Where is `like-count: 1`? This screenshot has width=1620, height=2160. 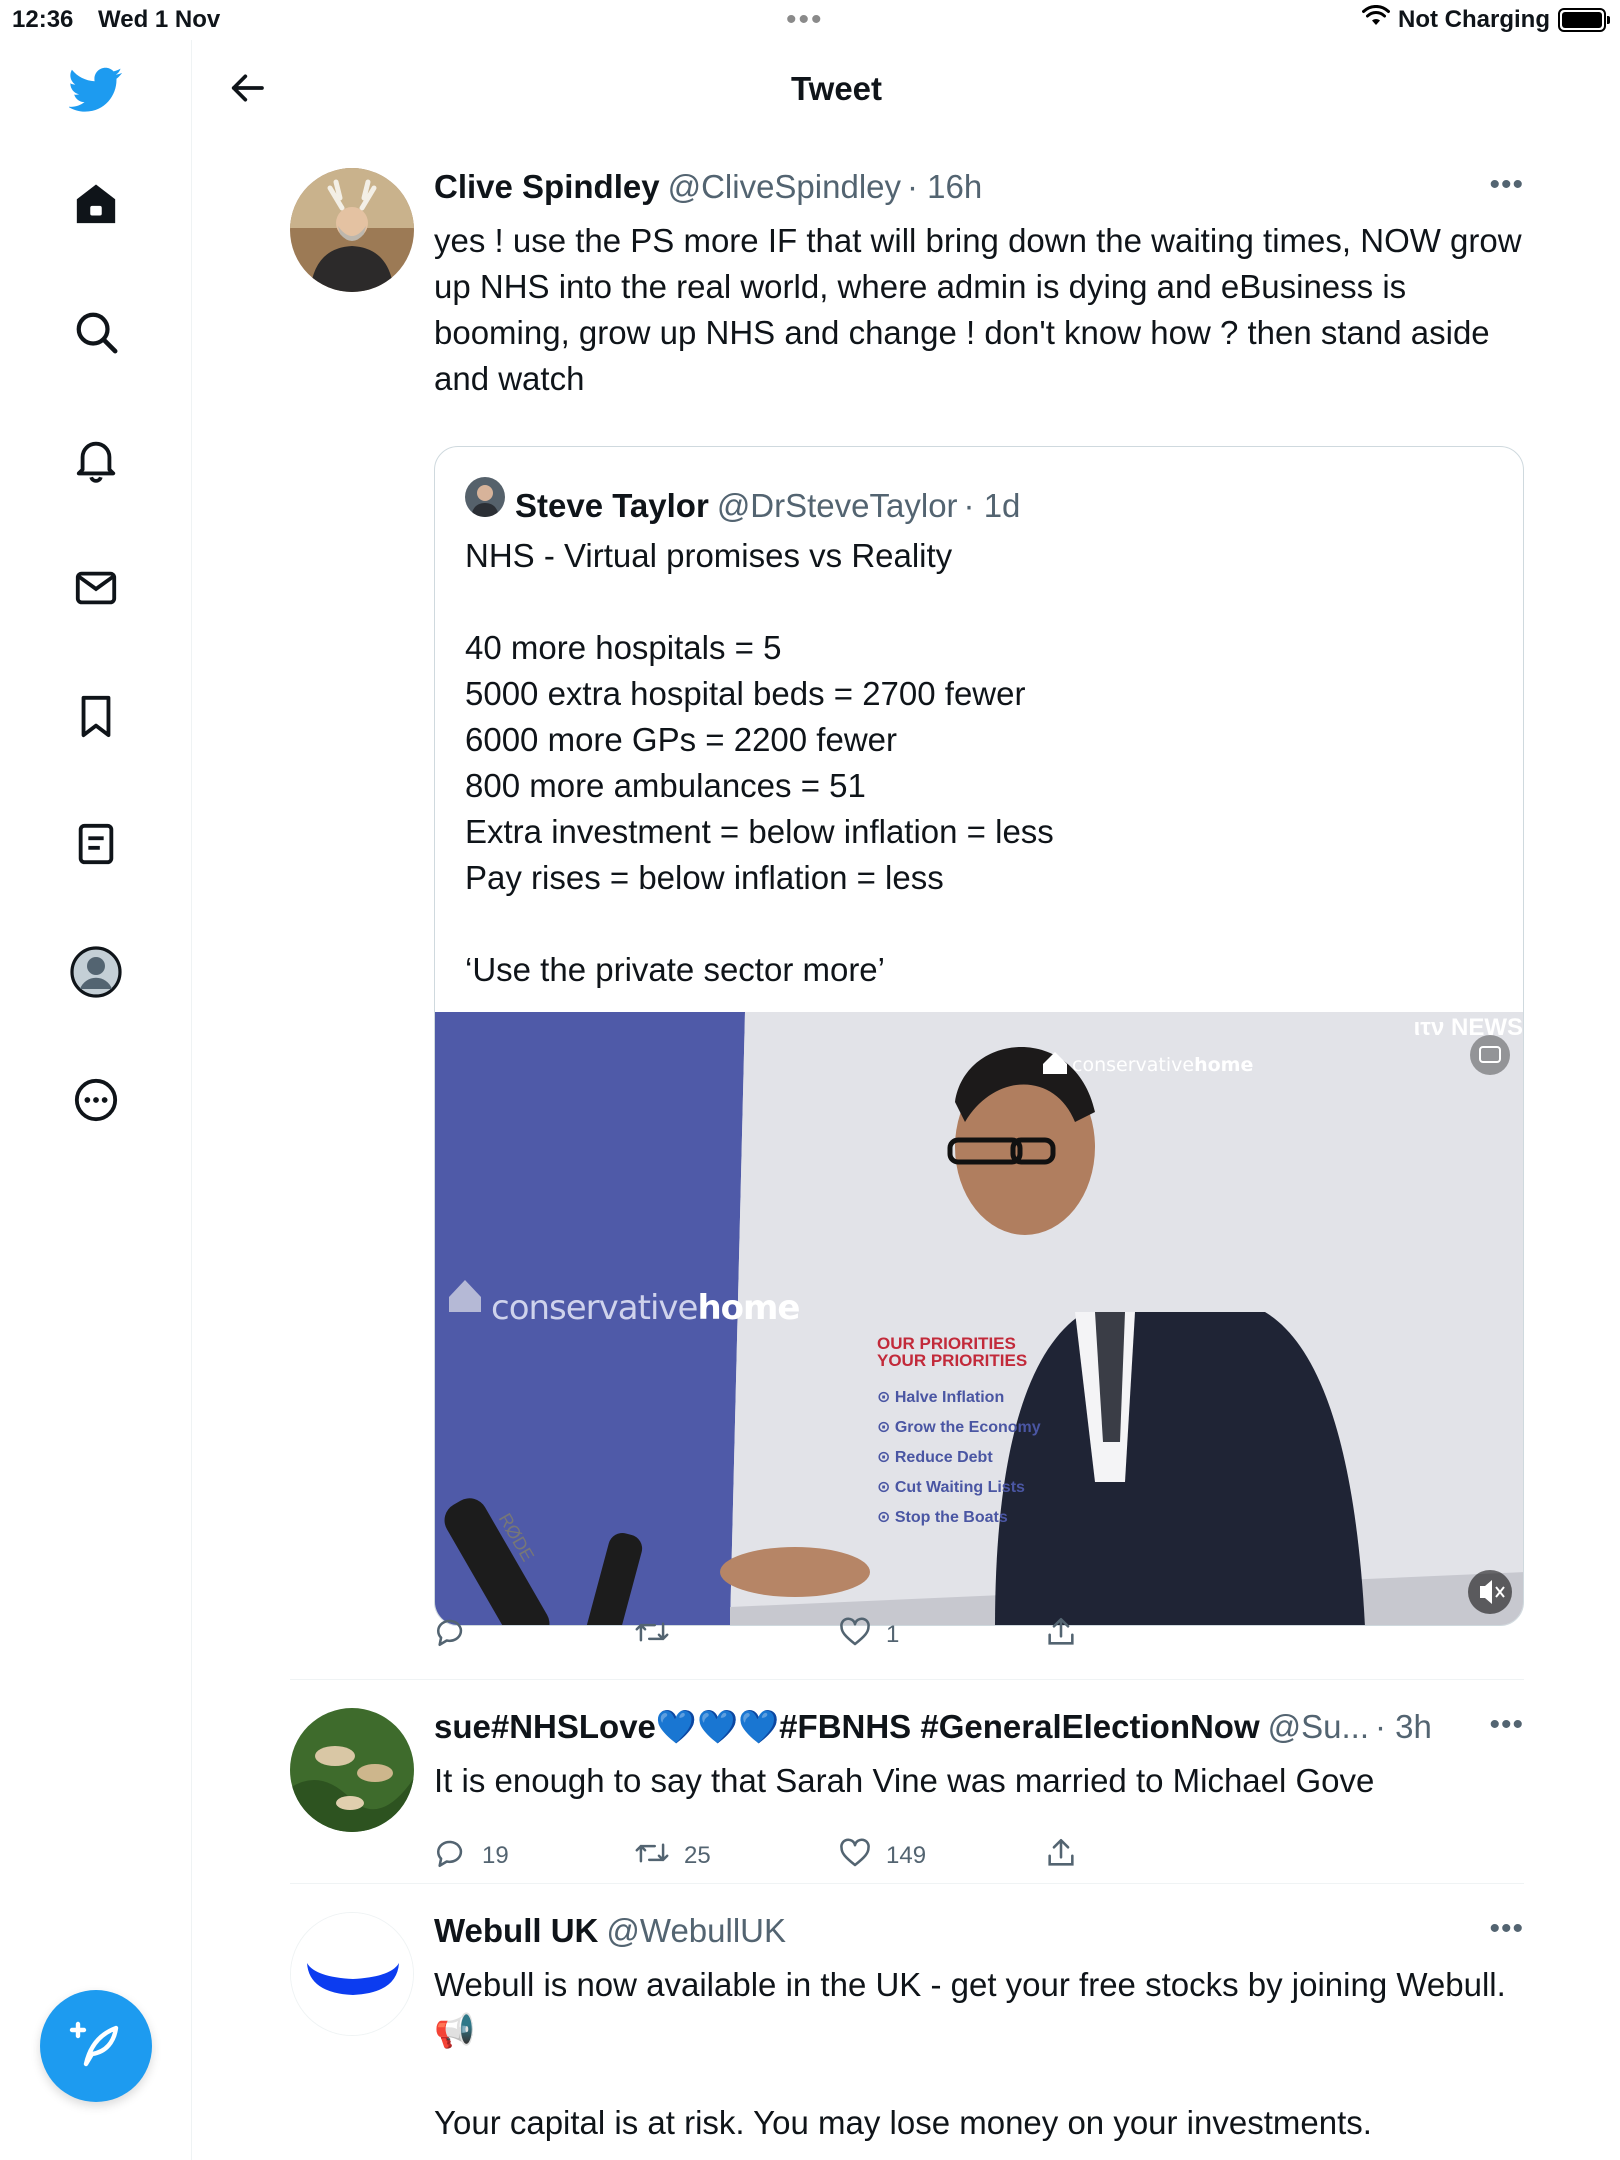
like-count: 1 is located at coordinates (893, 1634).